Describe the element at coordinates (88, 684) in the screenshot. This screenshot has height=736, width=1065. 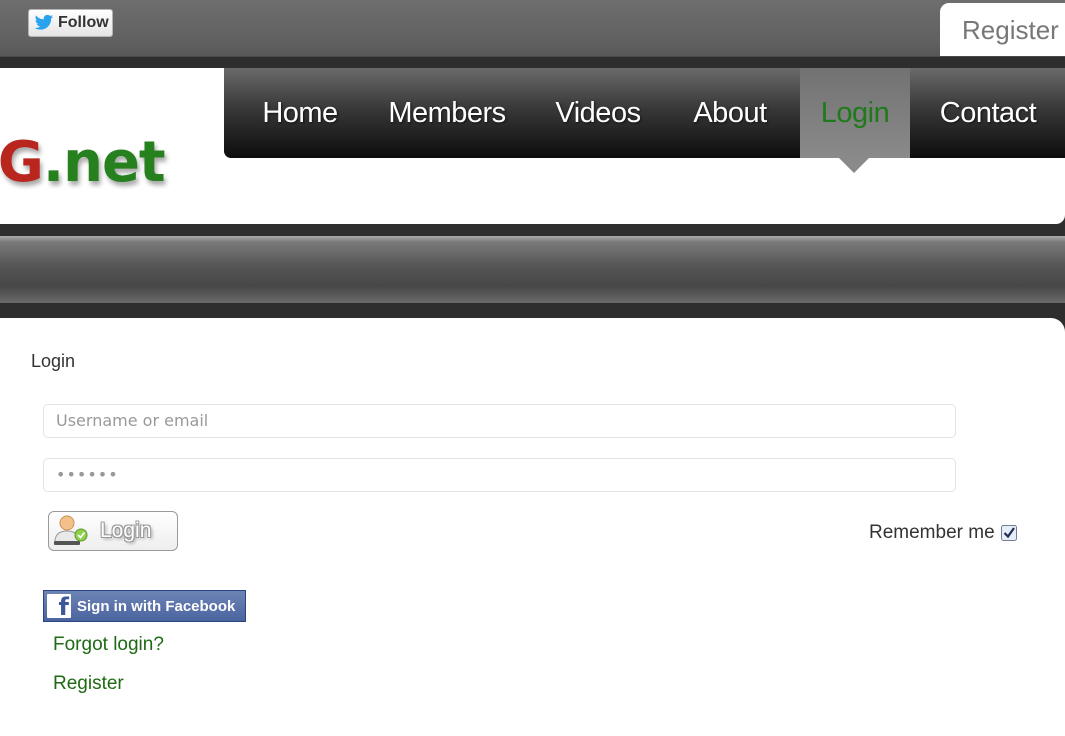
I see `register-link: Register` at that location.